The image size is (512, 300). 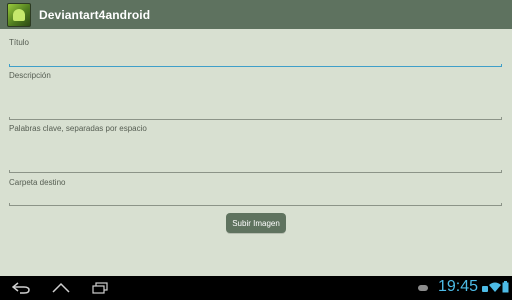 What do you see at coordinates (78, 128) in the screenshot?
I see `palabras-clave-label: Palabras clave, separadas por espacio` at bounding box center [78, 128].